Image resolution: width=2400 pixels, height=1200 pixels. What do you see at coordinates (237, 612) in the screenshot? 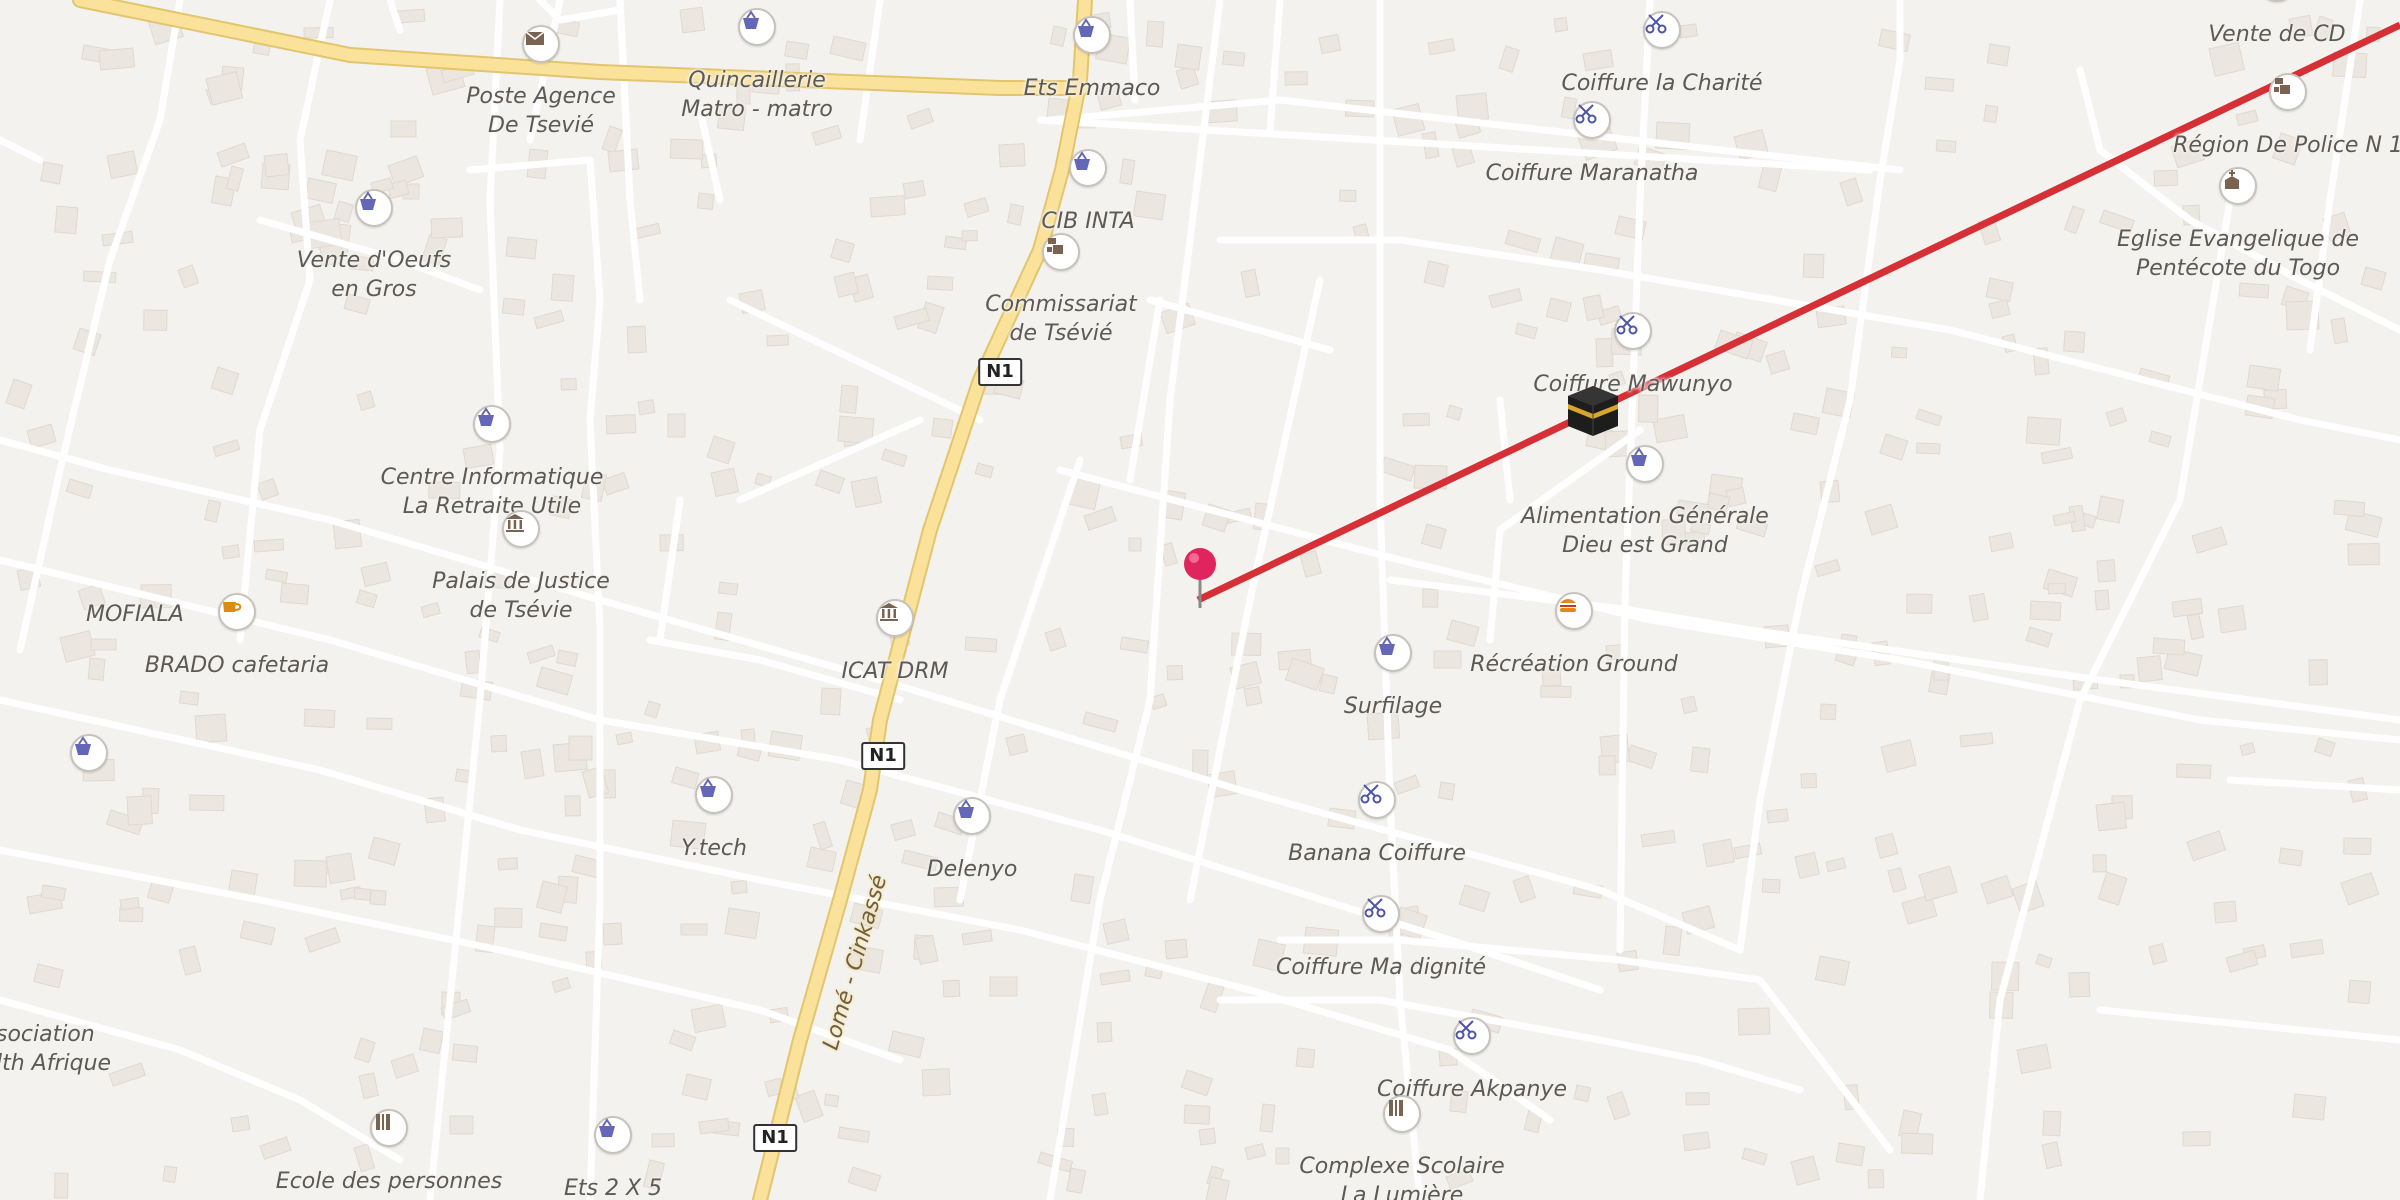
I see `cafe-icon` at bounding box center [237, 612].